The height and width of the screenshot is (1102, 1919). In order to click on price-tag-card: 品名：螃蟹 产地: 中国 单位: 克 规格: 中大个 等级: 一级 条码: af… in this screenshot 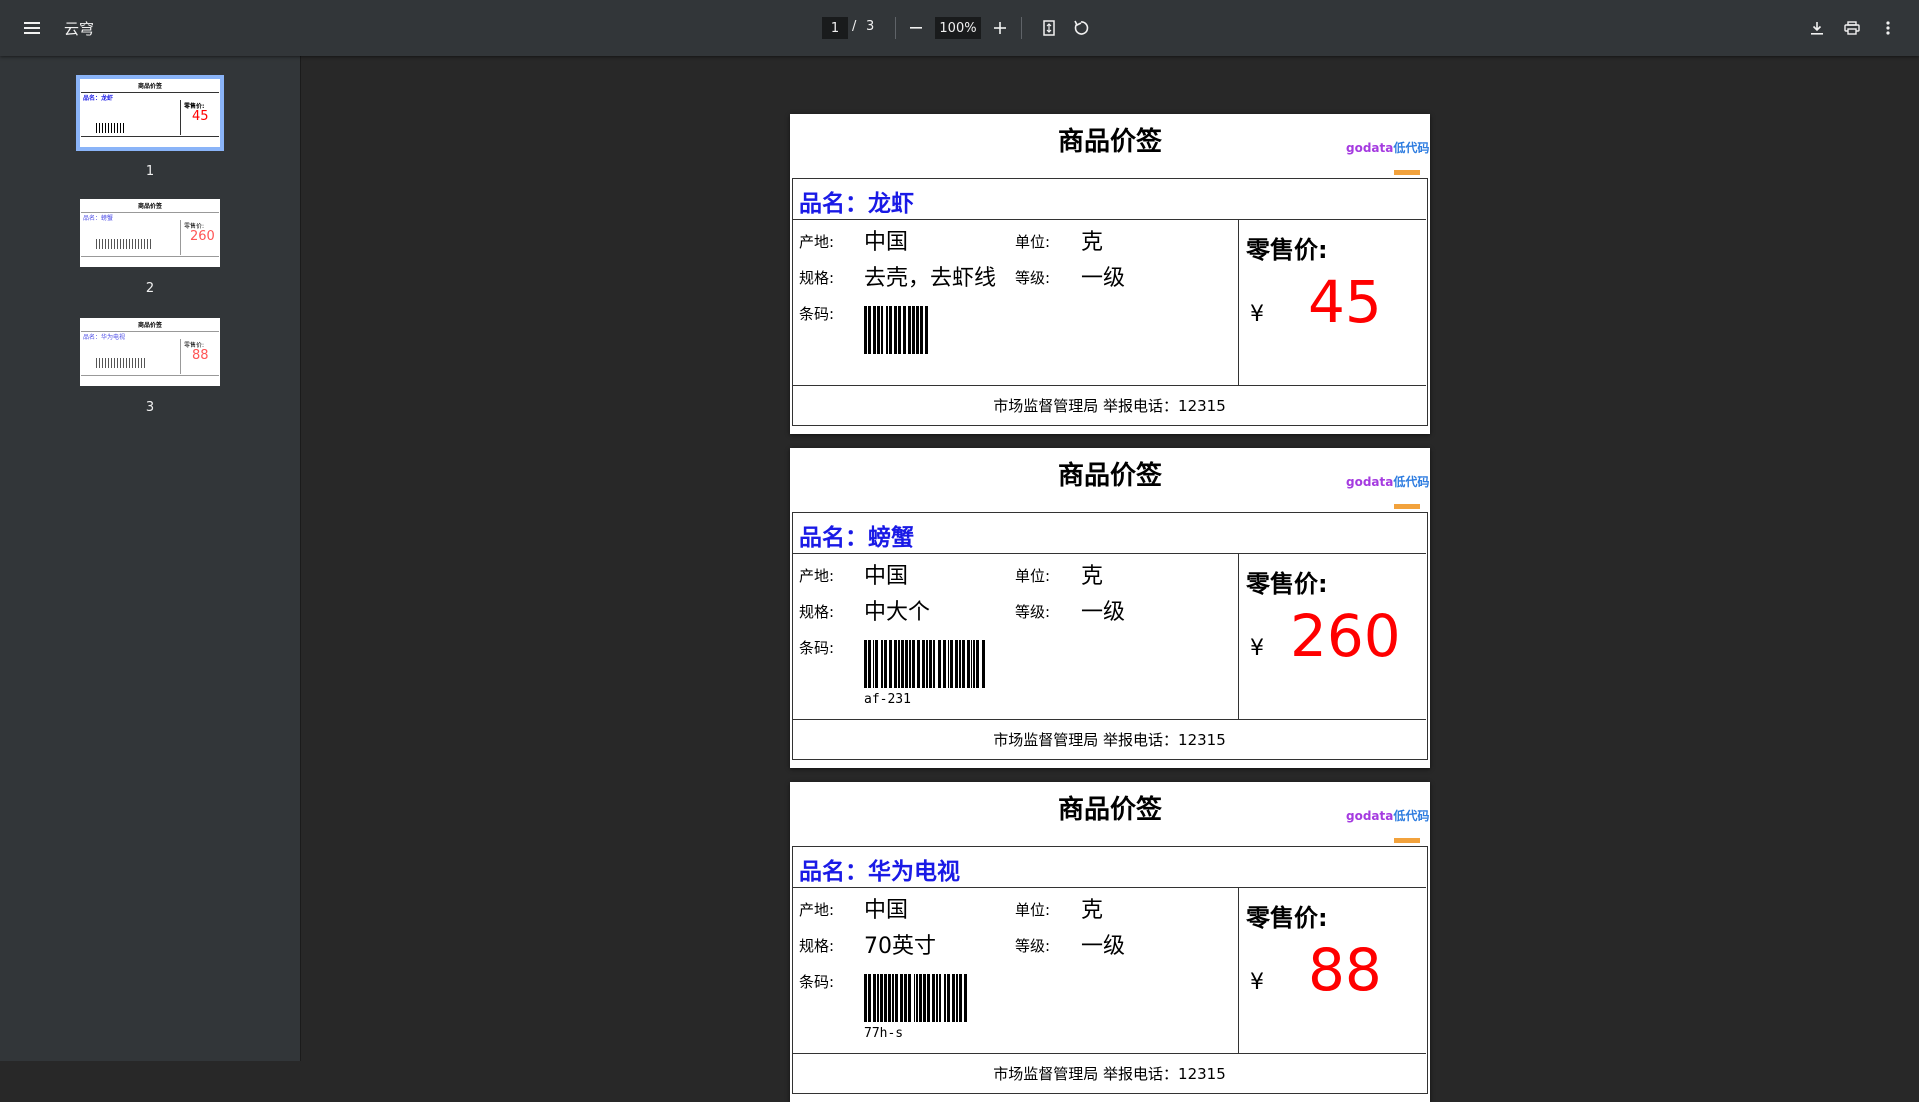, I will do `click(1110, 636)`.